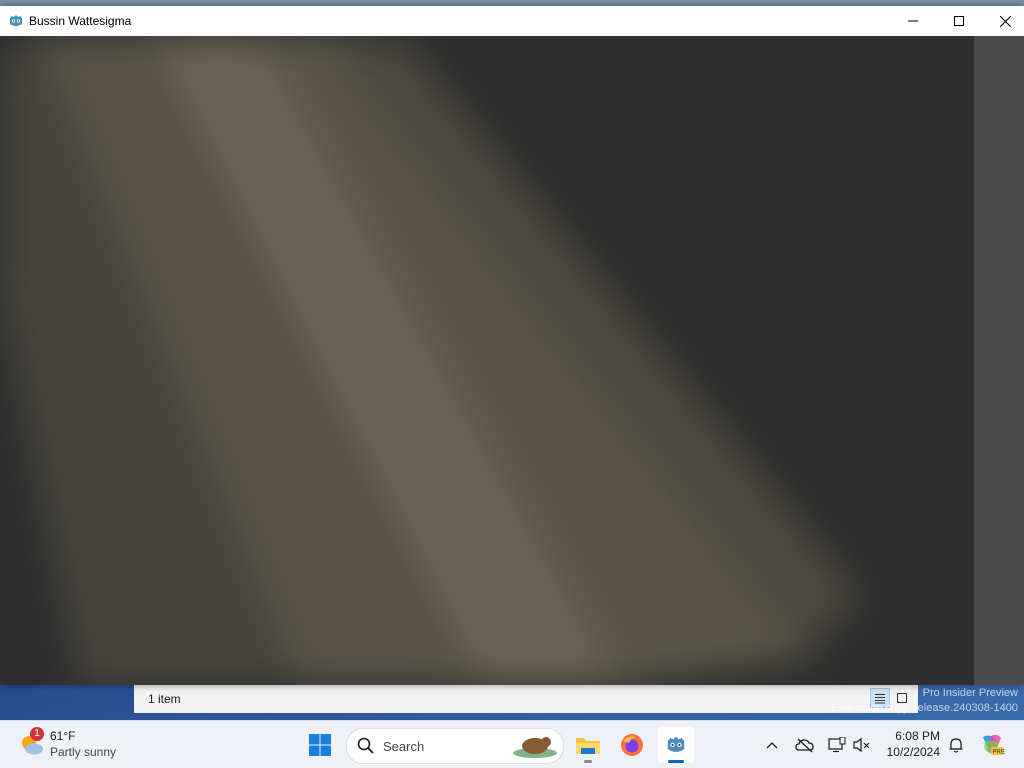 The image size is (1024, 768). I want to click on weather-widget: 1 61°F Partly sunny, so click(73, 745).